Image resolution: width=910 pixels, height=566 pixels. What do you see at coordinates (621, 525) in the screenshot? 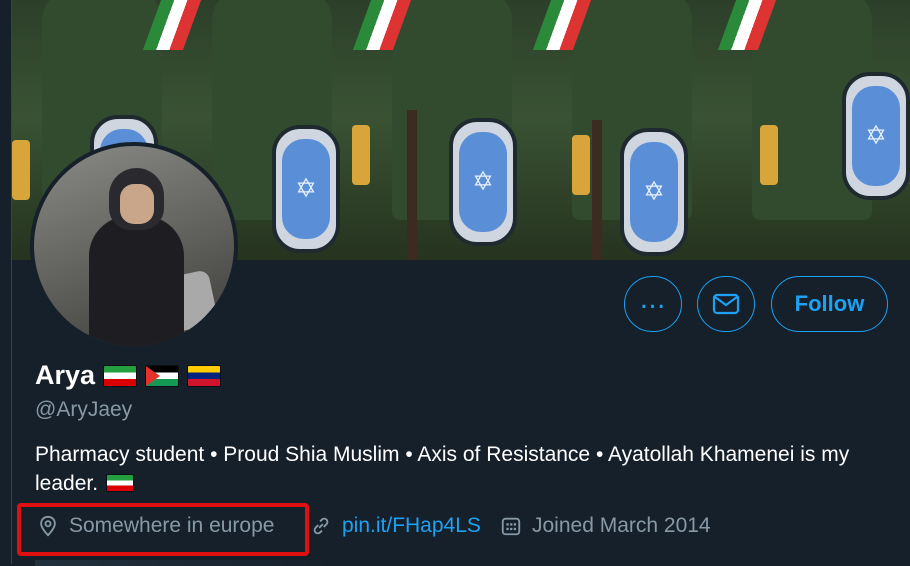
I see `joined-text: Joined March 2014` at bounding box center [621, 525].